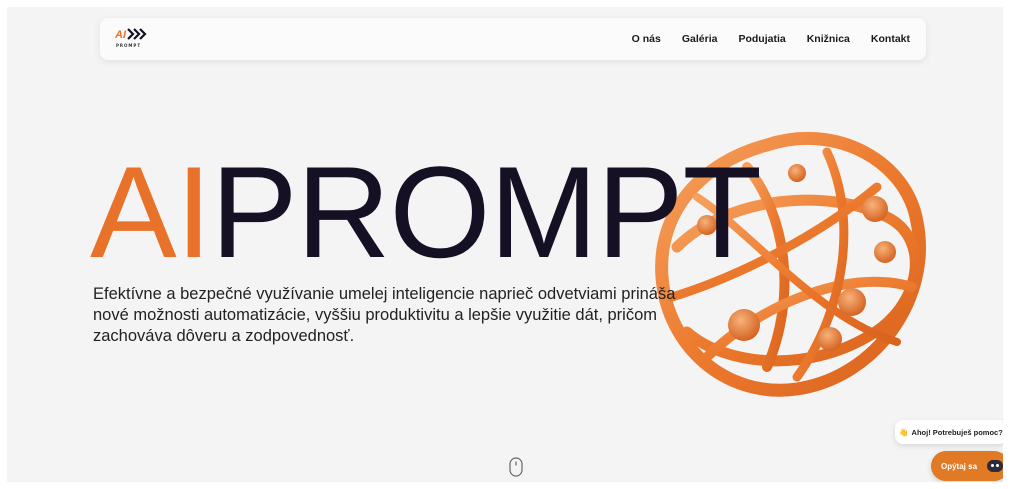 The height and width of the screenshot is (489, 1010). What do you see at coordinates (828, 39) in the screenshot?
I see `nav-link-kniznica: Knižnica` at bounding box center [828, 39].